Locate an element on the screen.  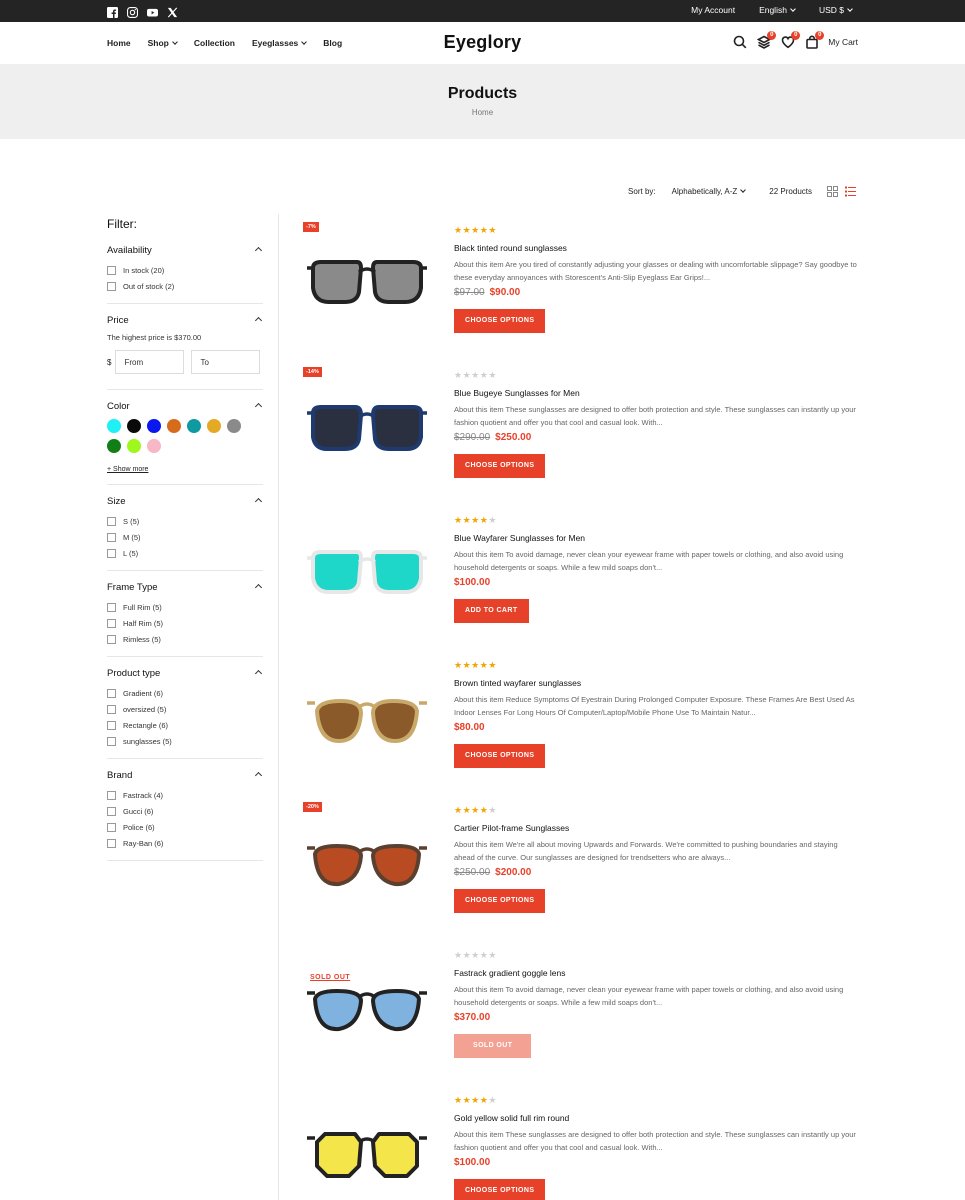
product-title: Fastrack gradient goggle lens is located at coordinates (656, 973).